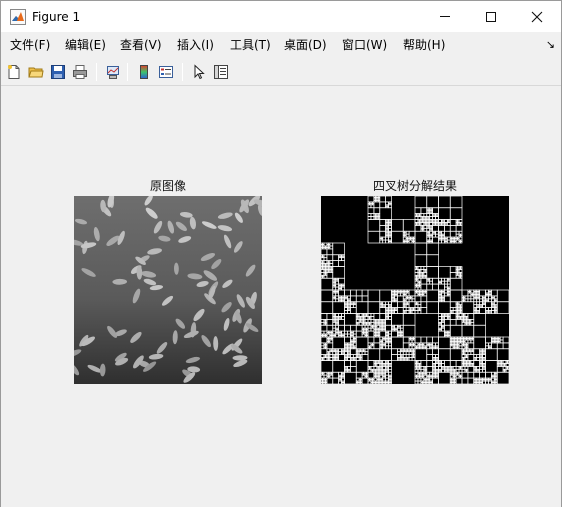 The width and height of the screenshot is (562, 507). I want to click on menu-edit: 编辑(E), so click(85, 45).